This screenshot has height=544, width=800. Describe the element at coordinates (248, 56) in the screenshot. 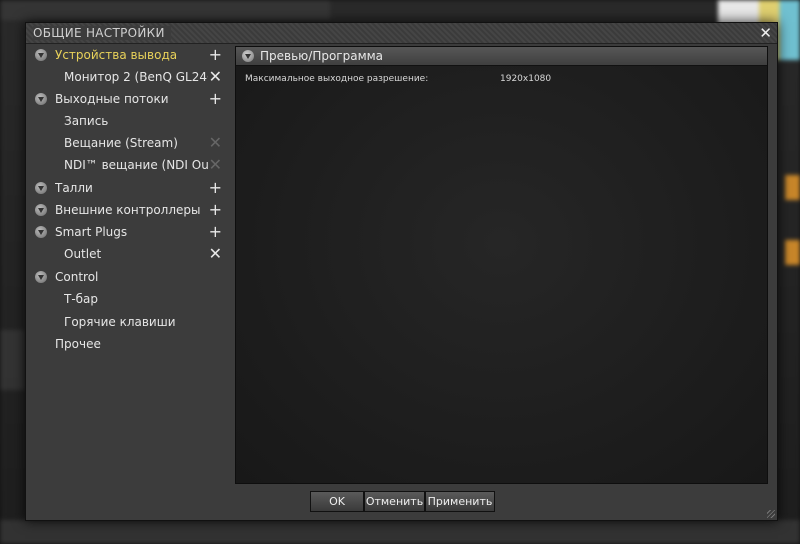

I see `collapse-triangle-icon` at that location.